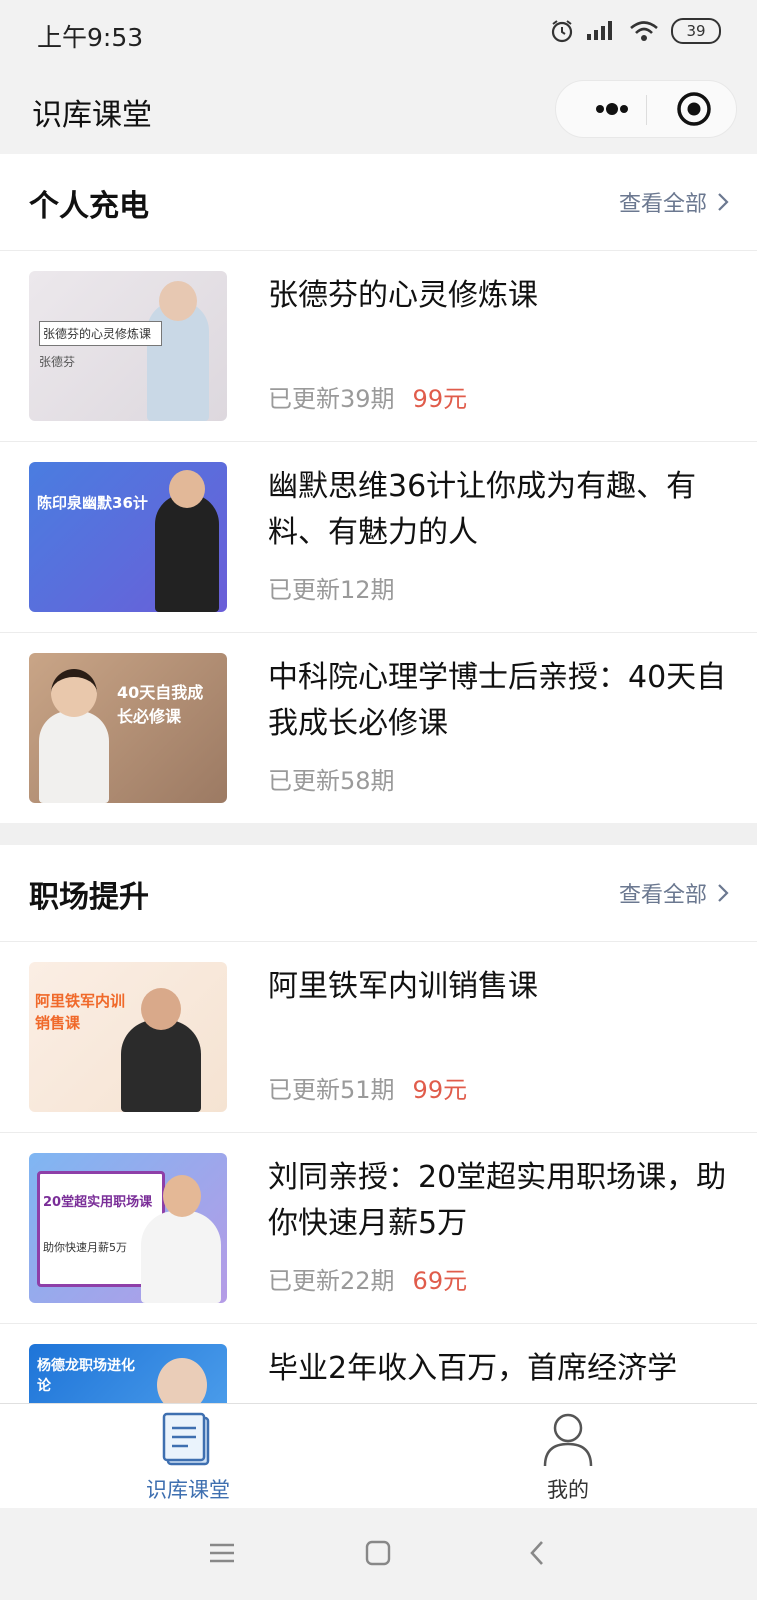  Describe the element at coordinates (128, 1228) in the screenshot. I see `course-thumbnail: 20堂超实用职场课 助你快速月薪5万` at that location.